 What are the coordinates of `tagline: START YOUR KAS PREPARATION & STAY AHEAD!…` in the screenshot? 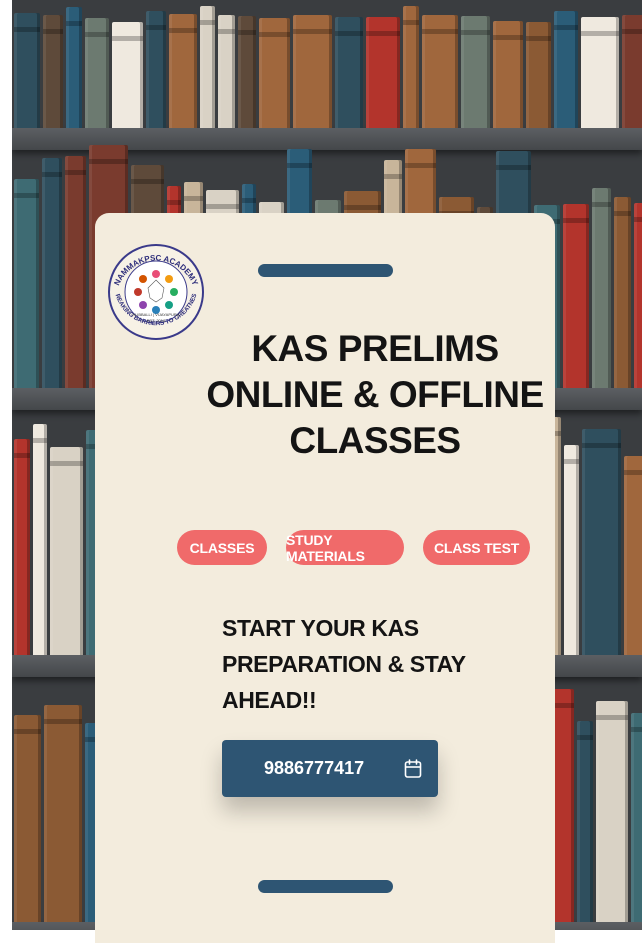 It's located at (344, 664).